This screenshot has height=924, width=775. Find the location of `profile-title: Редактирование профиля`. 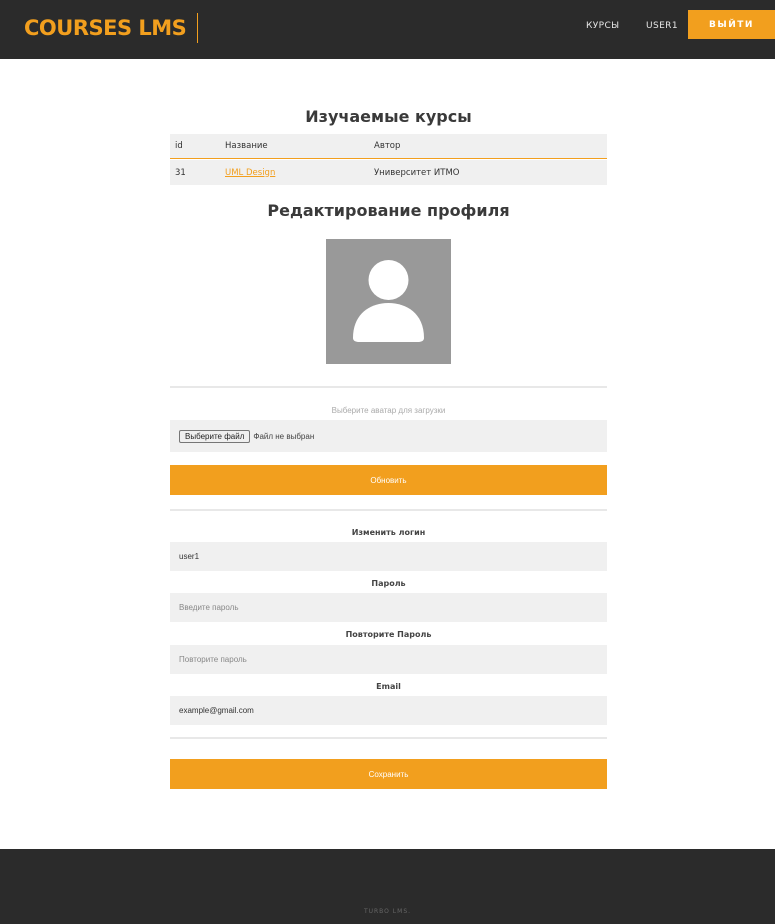

profile-title: Редактирование профиля is located at coordinates (388, 210).